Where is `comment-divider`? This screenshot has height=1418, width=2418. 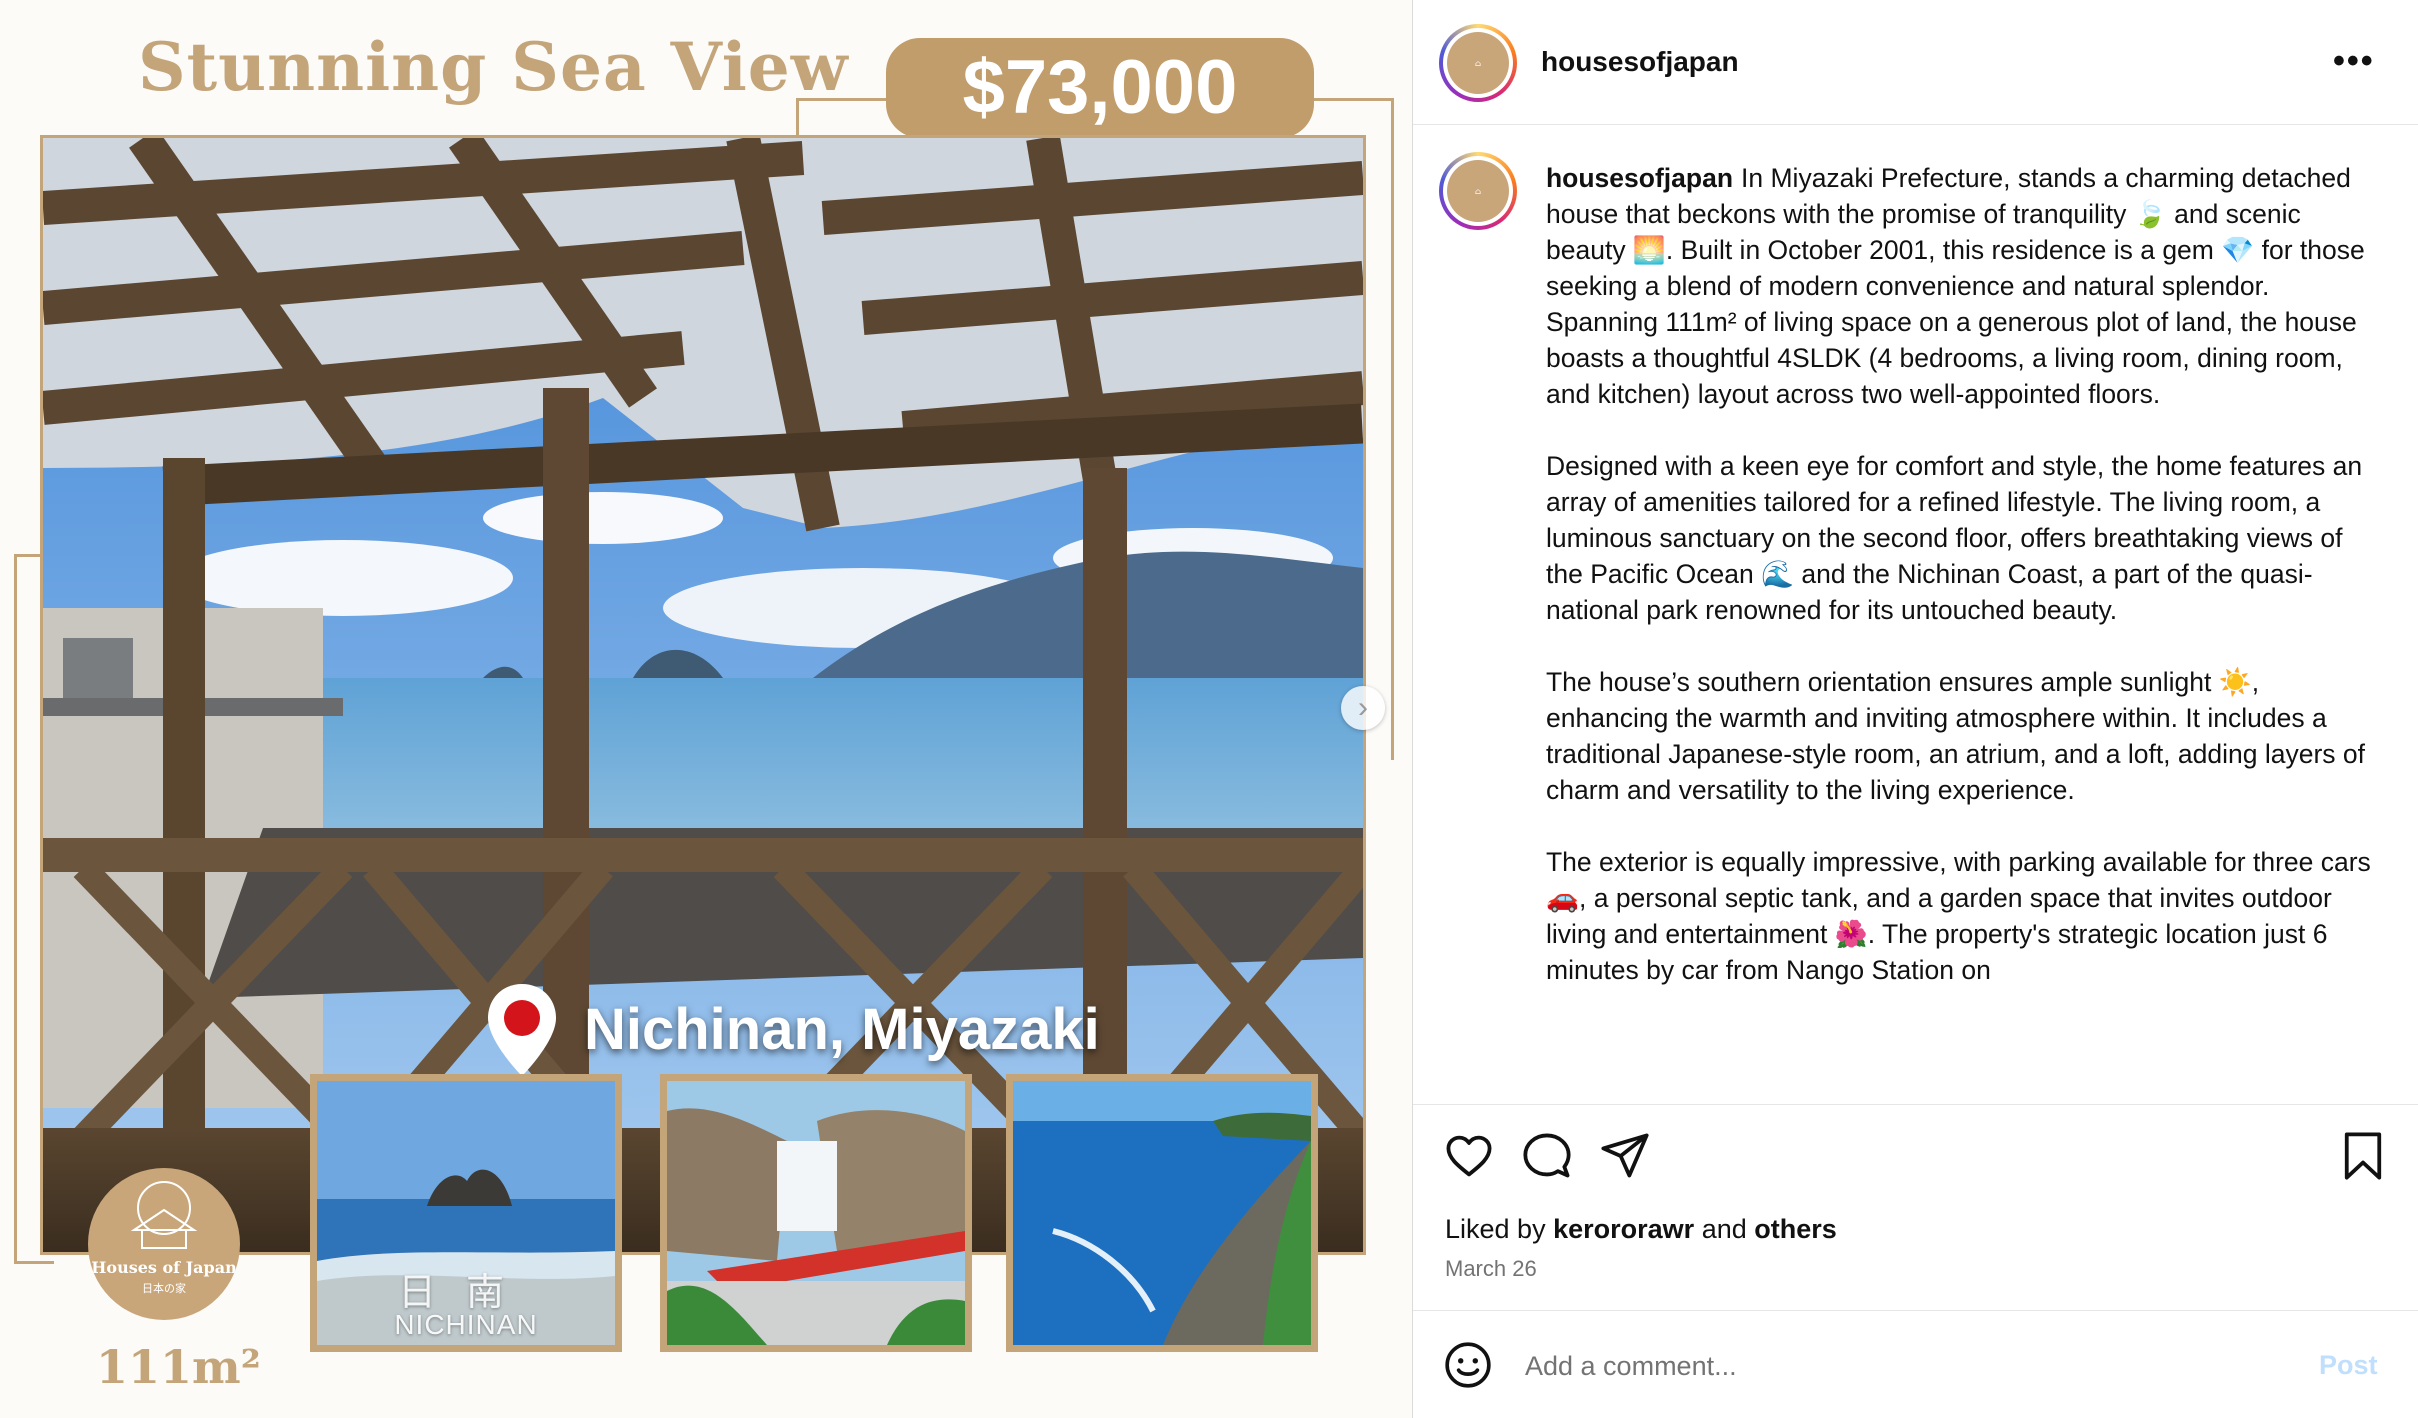 comment-divider is located at coordinates (1915, 1310).